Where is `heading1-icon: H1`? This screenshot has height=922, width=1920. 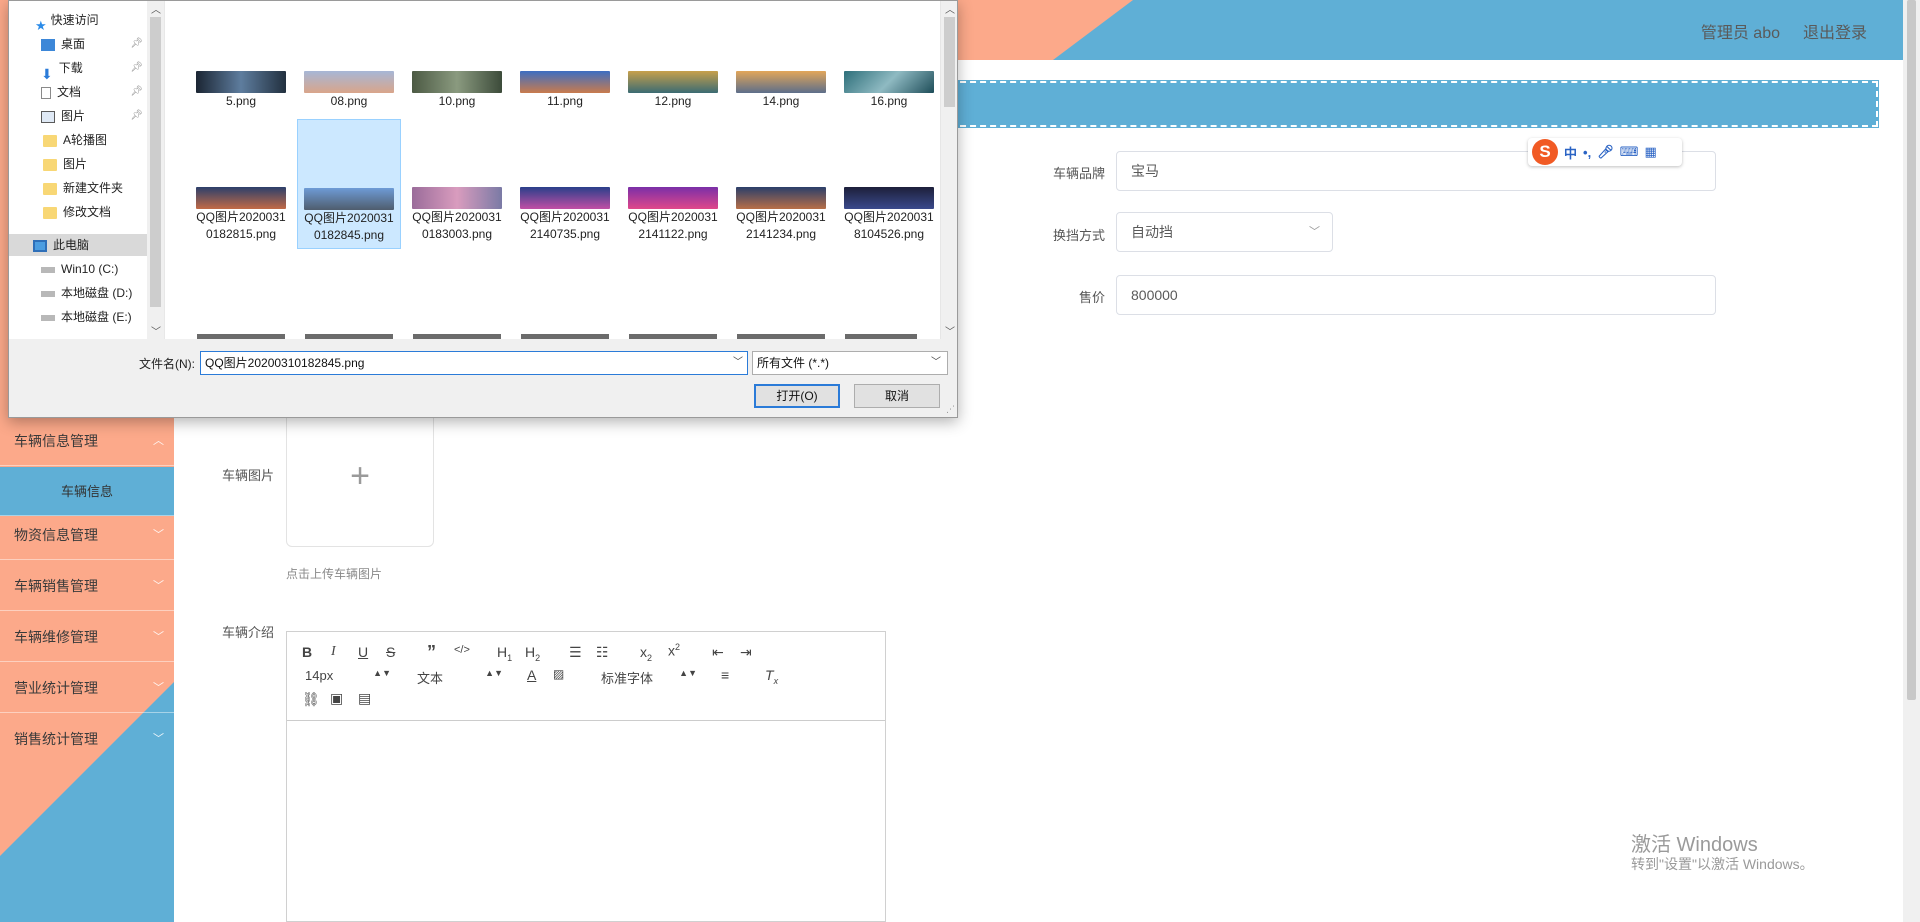 heading1-icon: H1 is located at coordinates (504, 653).